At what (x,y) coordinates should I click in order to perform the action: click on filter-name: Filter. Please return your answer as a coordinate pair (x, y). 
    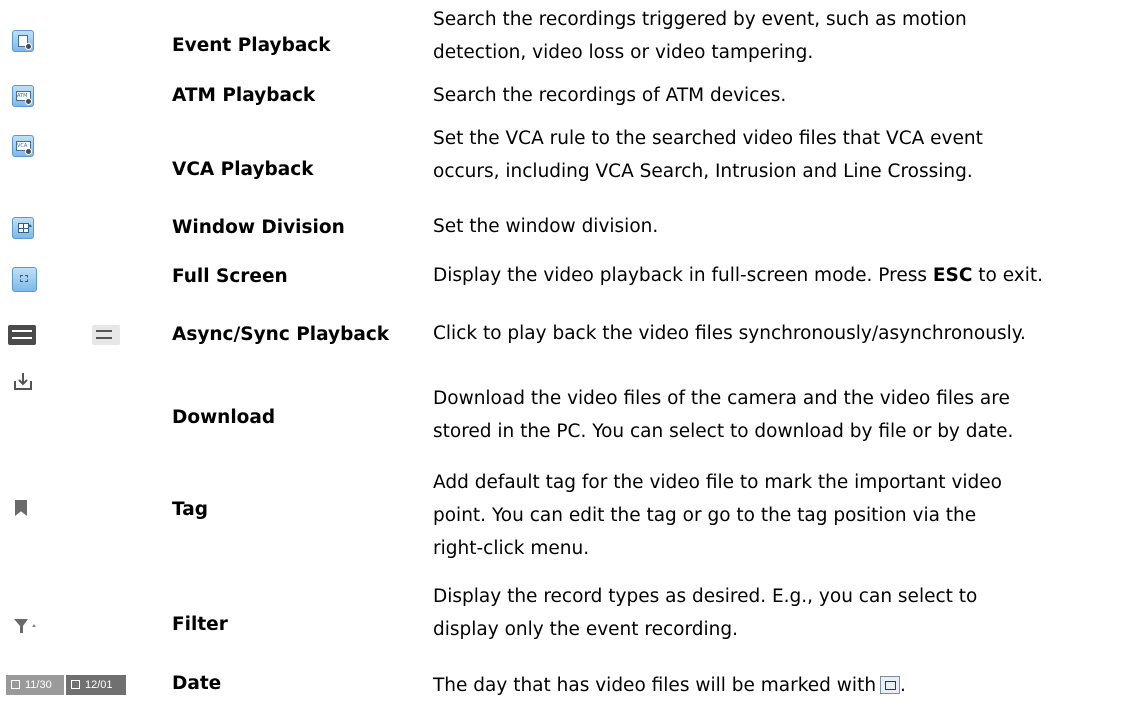
    Looking at the image, I should click on (200, 624).